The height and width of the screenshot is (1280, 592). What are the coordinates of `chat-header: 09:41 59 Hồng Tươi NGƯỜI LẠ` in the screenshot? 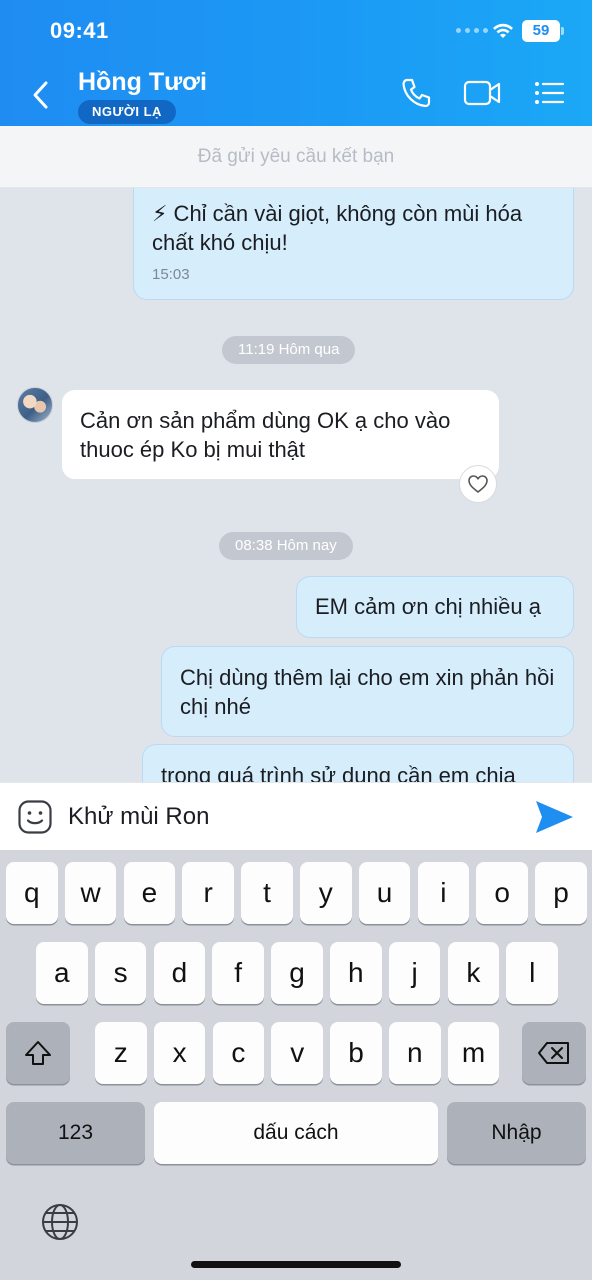 It's located at (296, 63).